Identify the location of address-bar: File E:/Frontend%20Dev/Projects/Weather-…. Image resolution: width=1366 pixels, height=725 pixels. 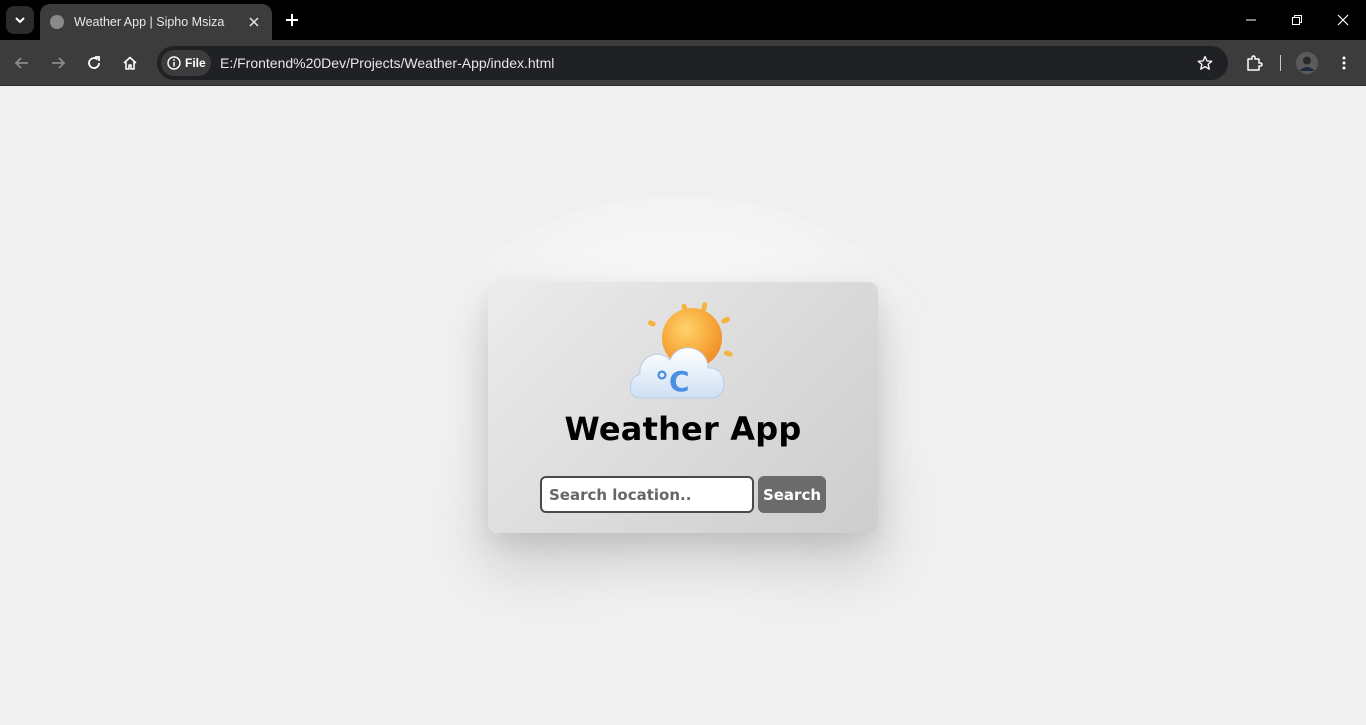
(692, 63).